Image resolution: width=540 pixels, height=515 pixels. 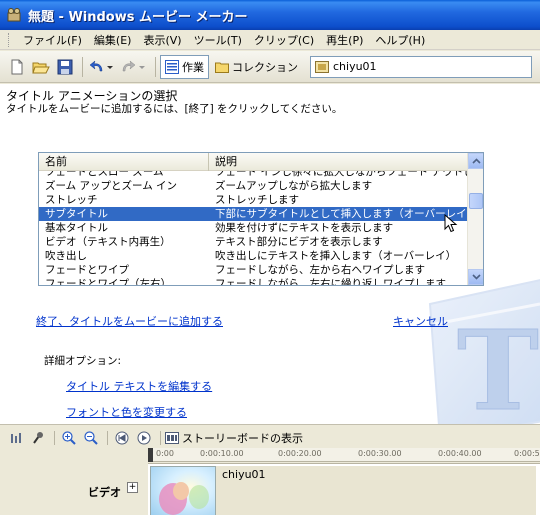 I want to click on set-audio-levels-button, so click(x=16, y=438).